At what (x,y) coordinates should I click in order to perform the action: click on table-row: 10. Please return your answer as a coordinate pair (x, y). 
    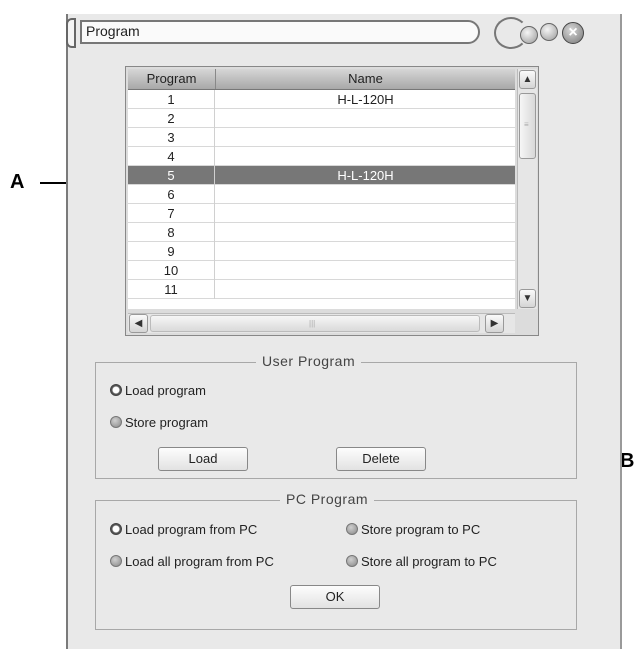
    Looking at the image, I should click on (321, 270).